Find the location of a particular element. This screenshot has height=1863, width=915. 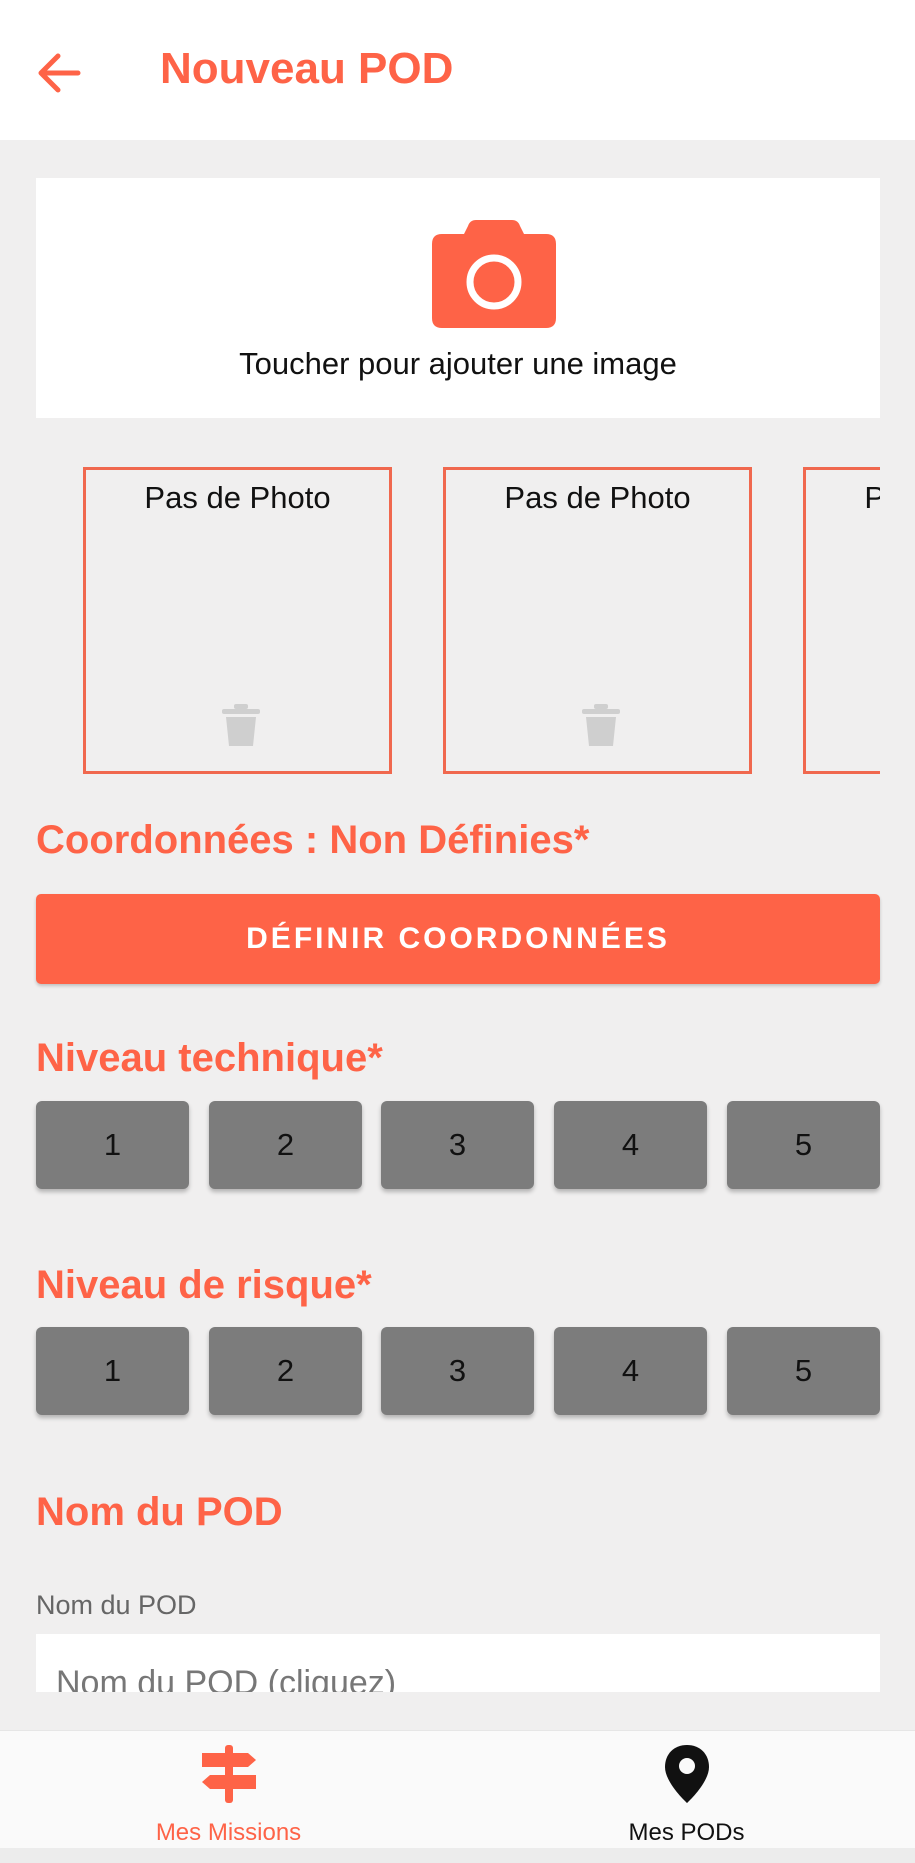

technical-level-option: 2 is located at coordinates (285, 1145).